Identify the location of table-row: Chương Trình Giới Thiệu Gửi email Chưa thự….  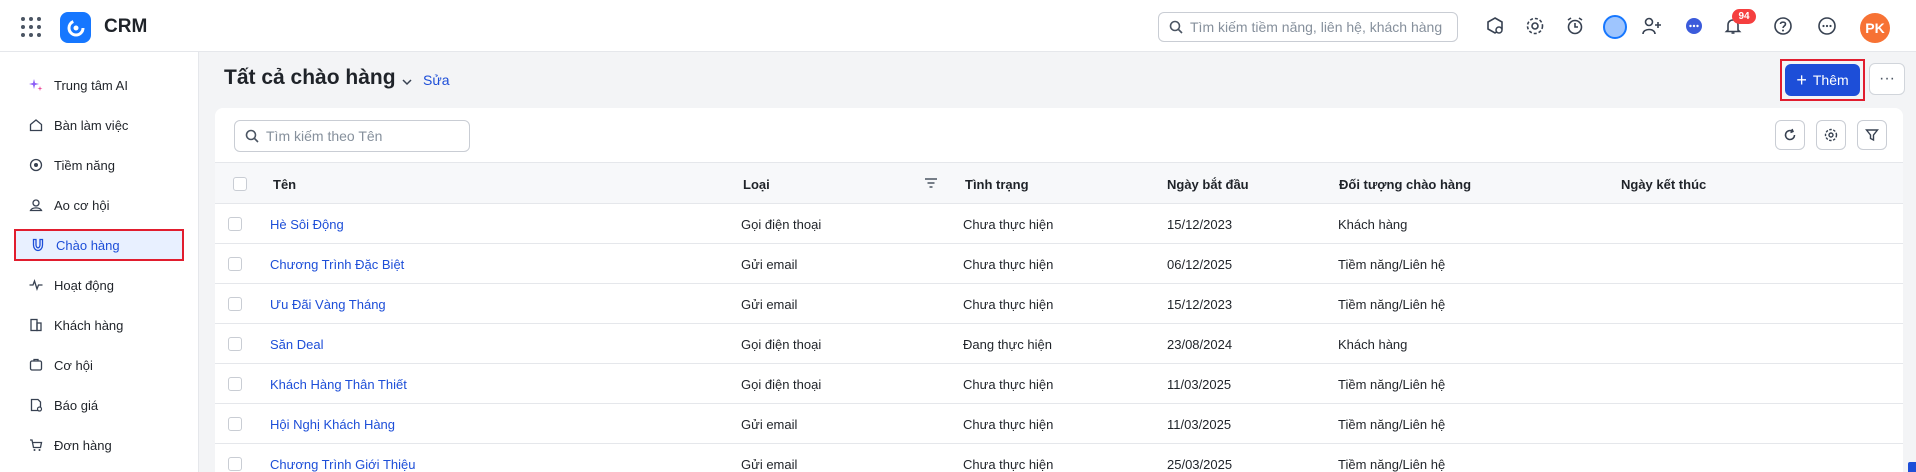
(1059, 458).